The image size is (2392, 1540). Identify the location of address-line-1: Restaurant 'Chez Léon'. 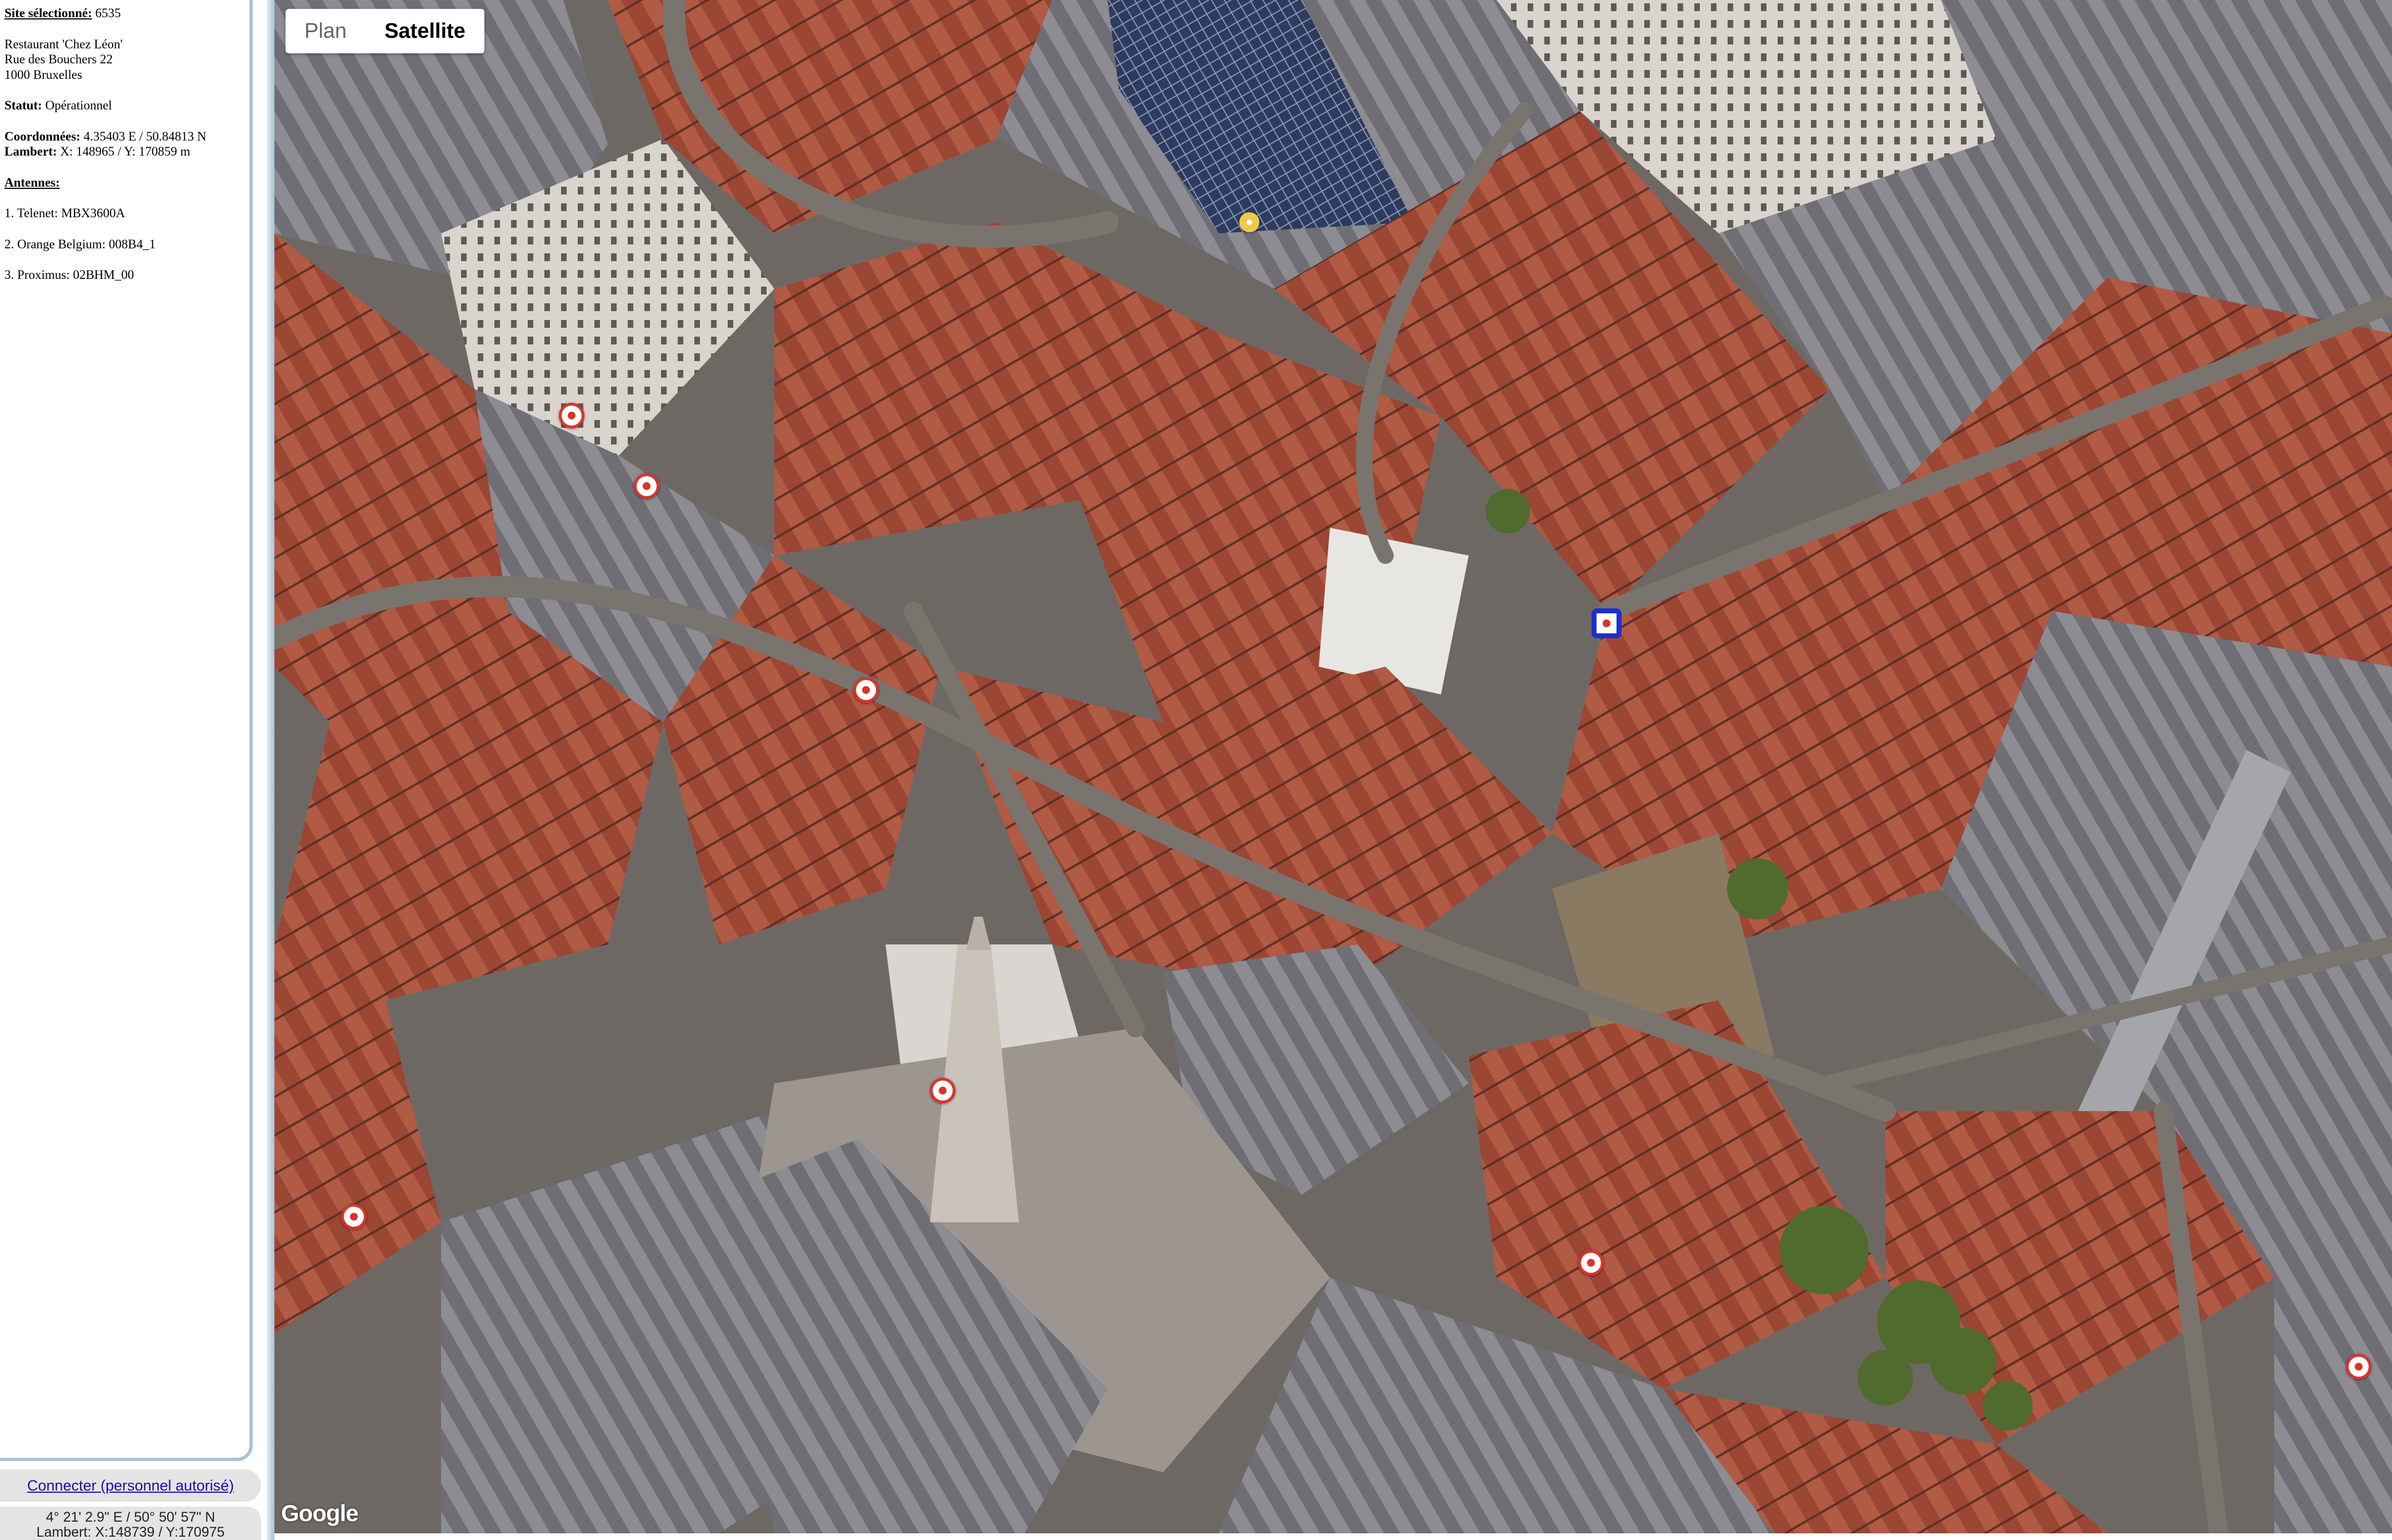
(63, 44).